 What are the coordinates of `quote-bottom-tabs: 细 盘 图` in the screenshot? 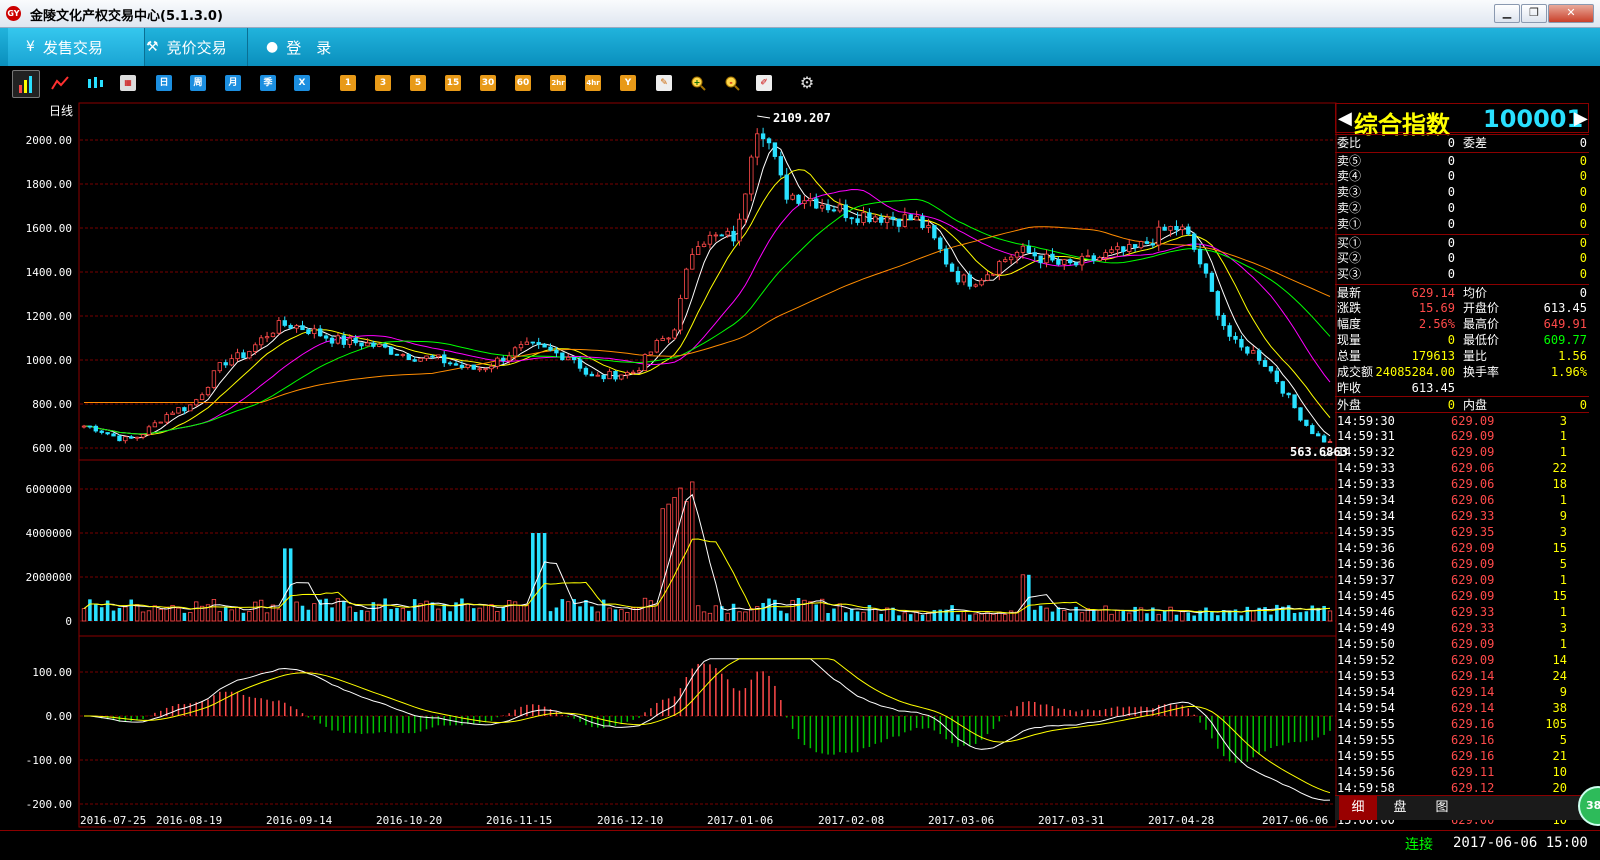 It's located at (1462, 807).